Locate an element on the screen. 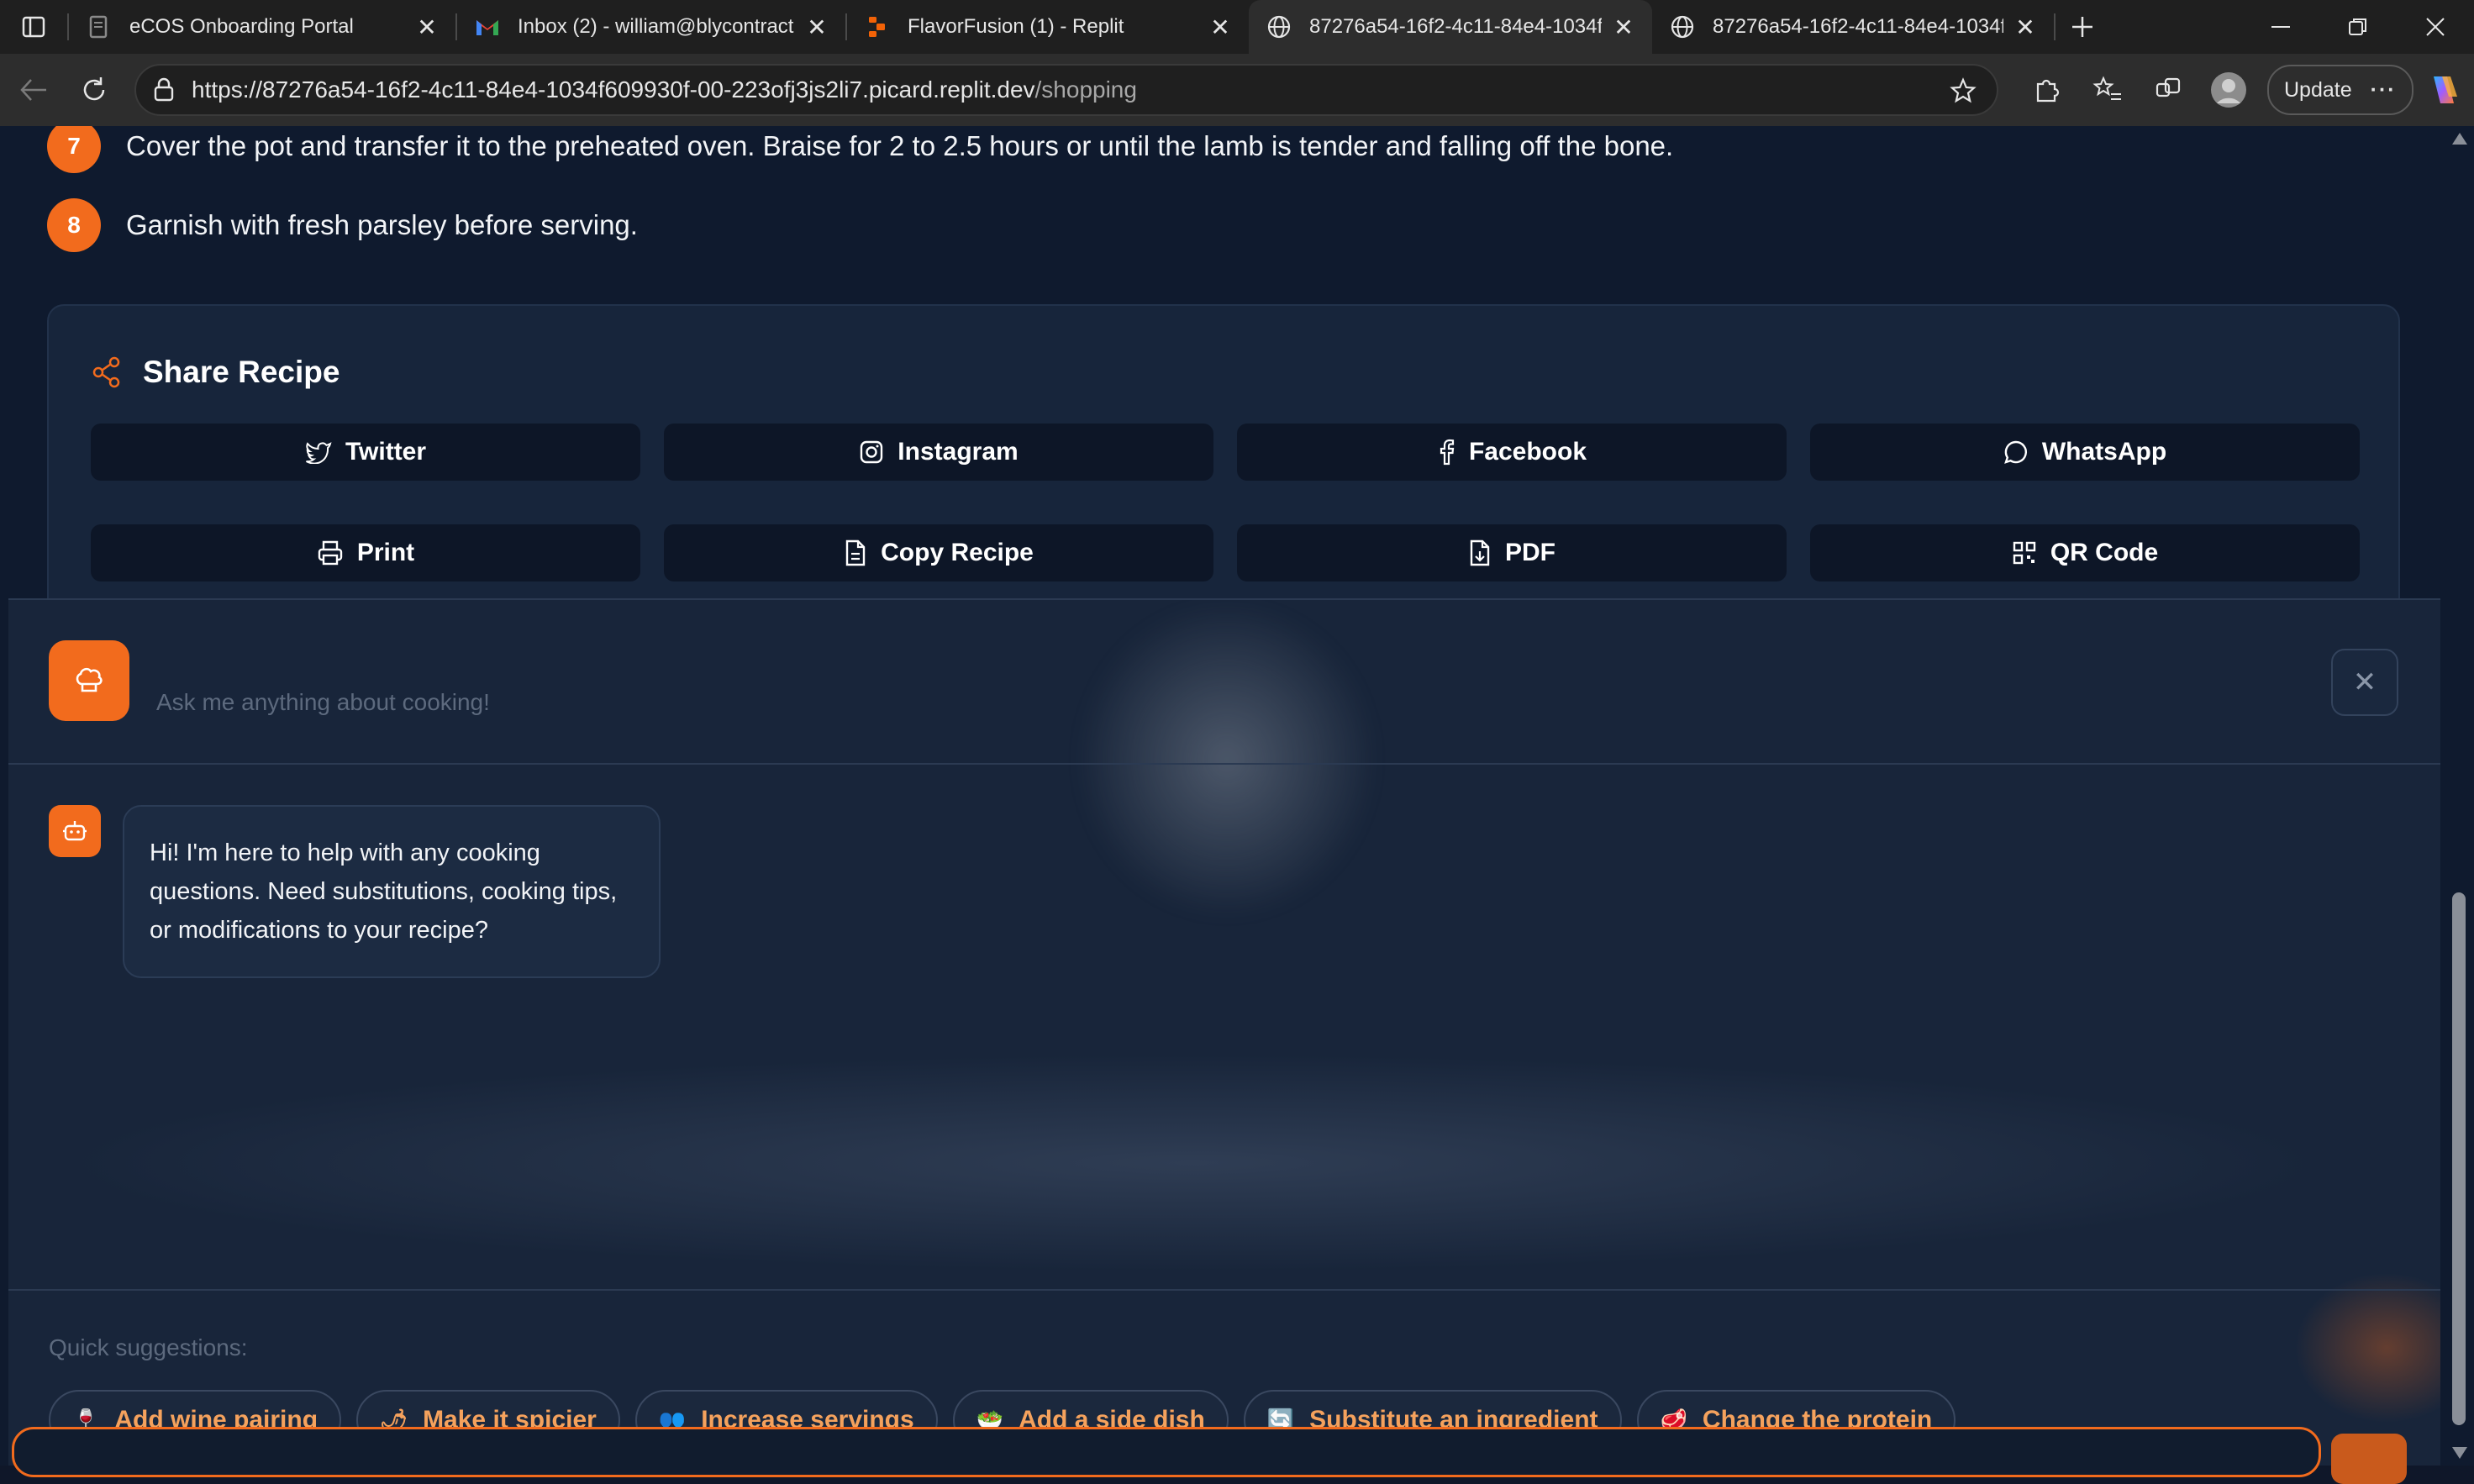  page-scrollbar is located at coordinates (2459, 796).